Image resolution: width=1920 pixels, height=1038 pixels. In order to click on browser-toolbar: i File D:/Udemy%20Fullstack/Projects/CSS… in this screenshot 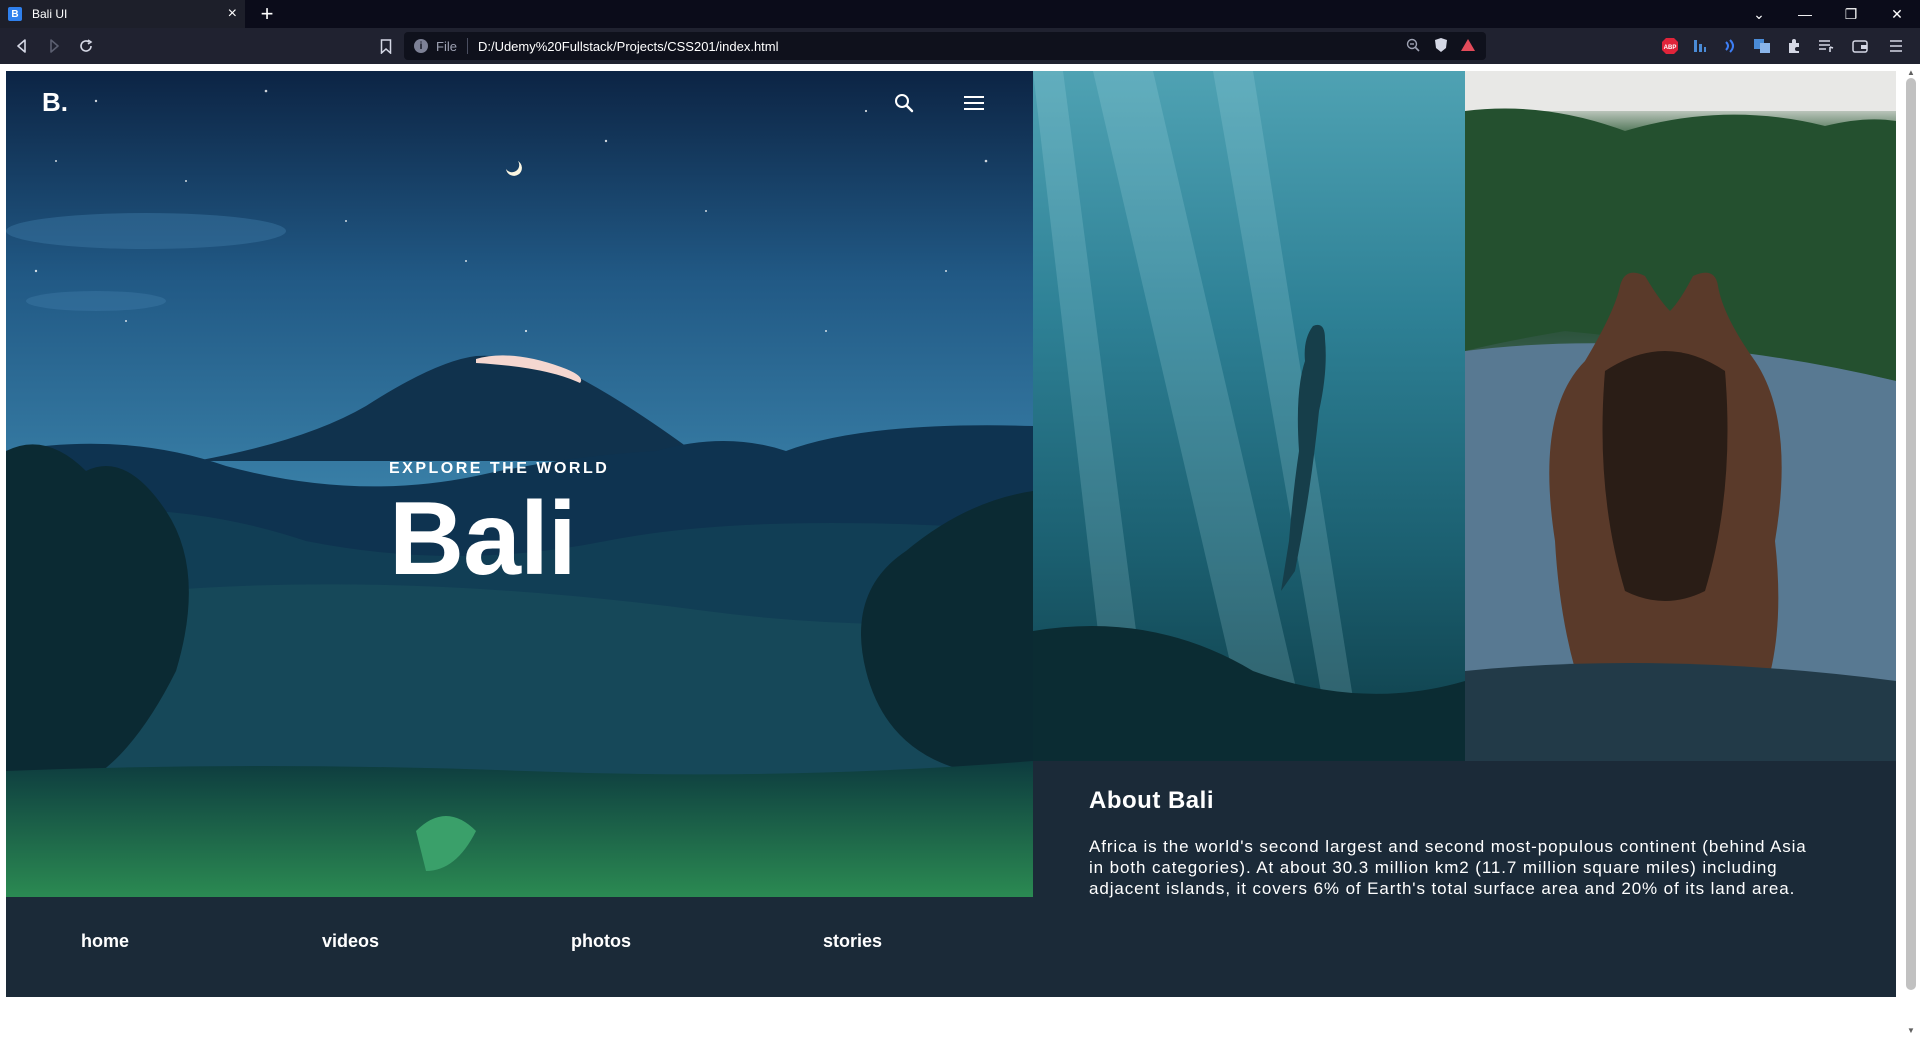, I will do `click(960, 46)`.